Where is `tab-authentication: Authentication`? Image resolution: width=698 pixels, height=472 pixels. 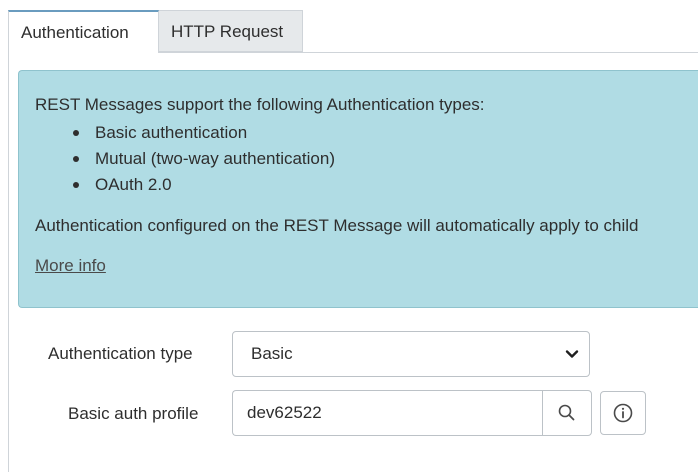 tab-authentication: Authentication is located at coordinates (83, 31).